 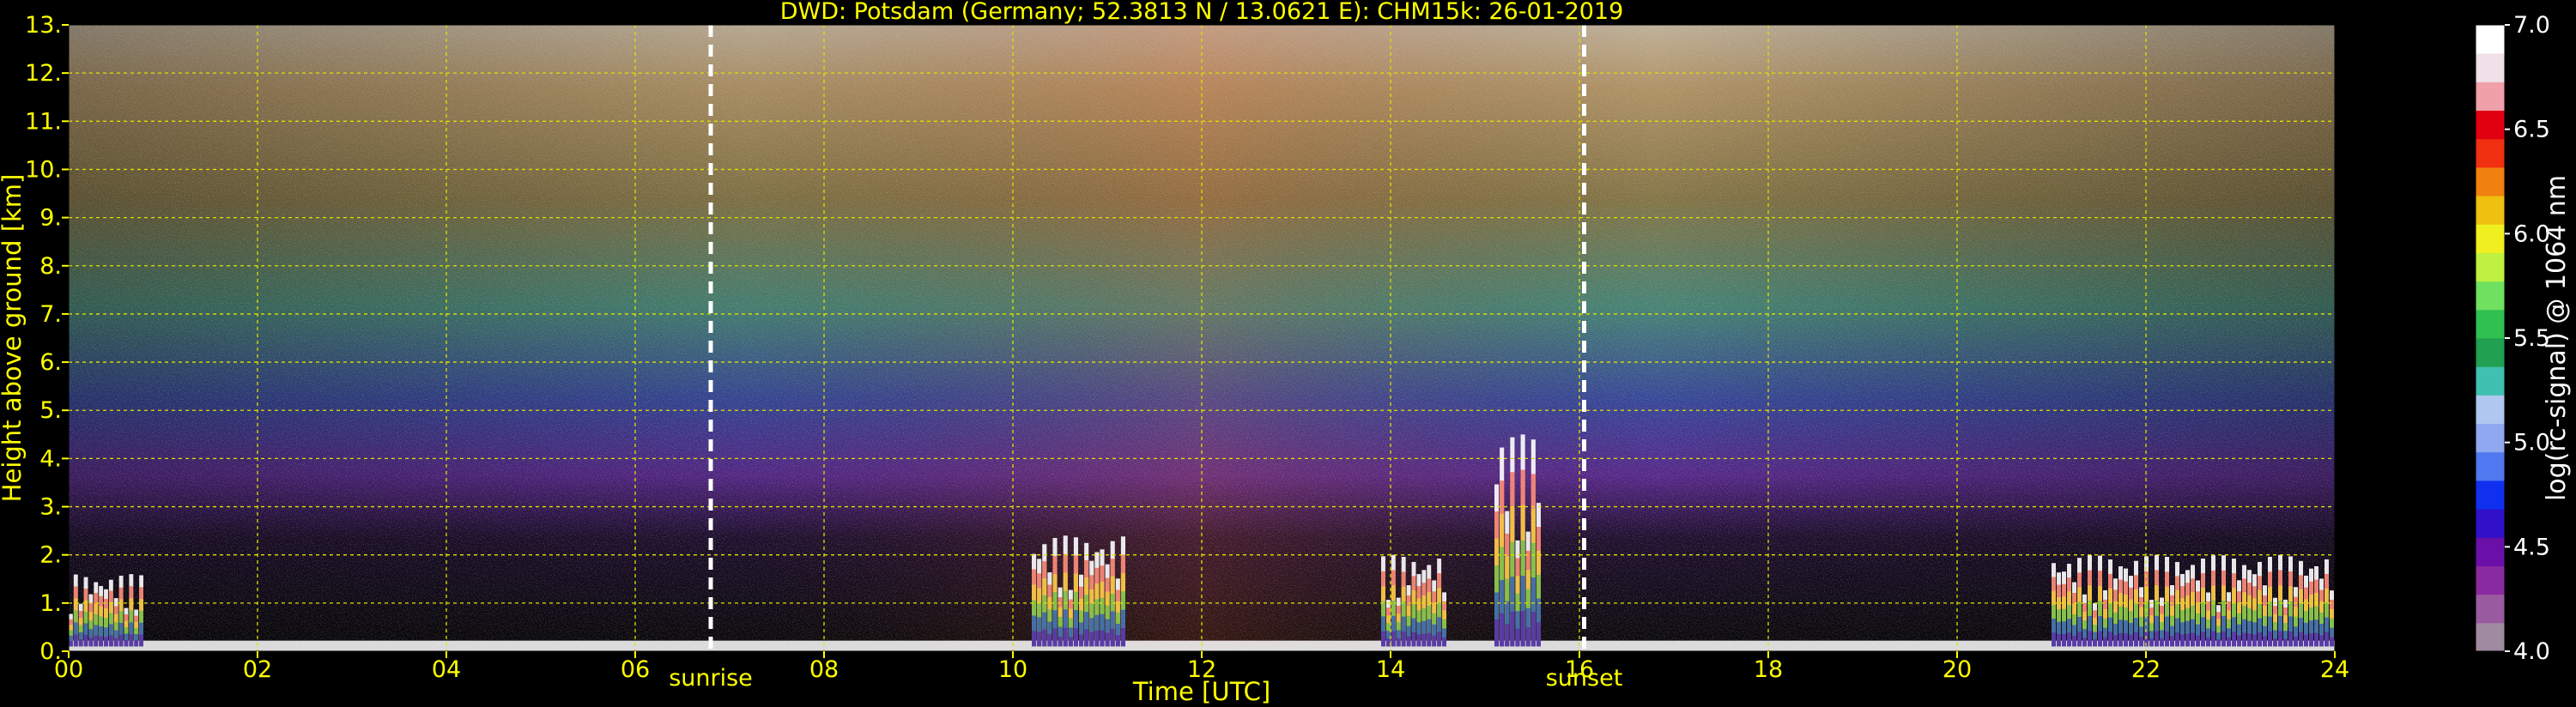 What do you see at coordinates (635, 670) in the screenshot?
I see `x-tick-label: 06` at bounding box center [635, 670].